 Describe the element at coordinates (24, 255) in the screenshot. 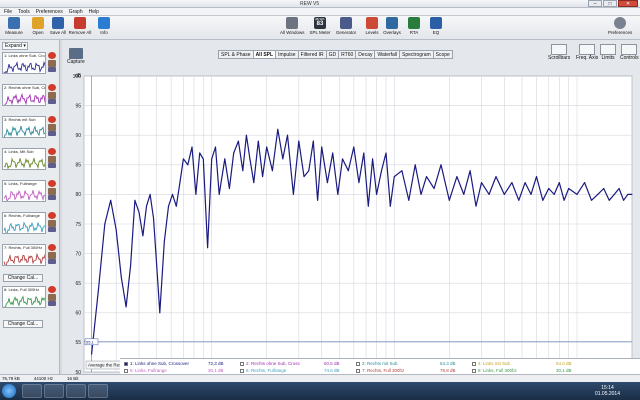

I see `measurement-thumbnail: 7: Rechts, Full 300Hz` at that location.